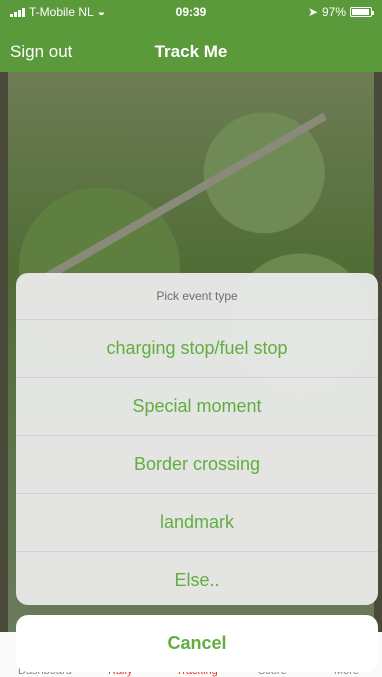  I want to click on option-border-crossing: Border crossing, so click(197, 465).